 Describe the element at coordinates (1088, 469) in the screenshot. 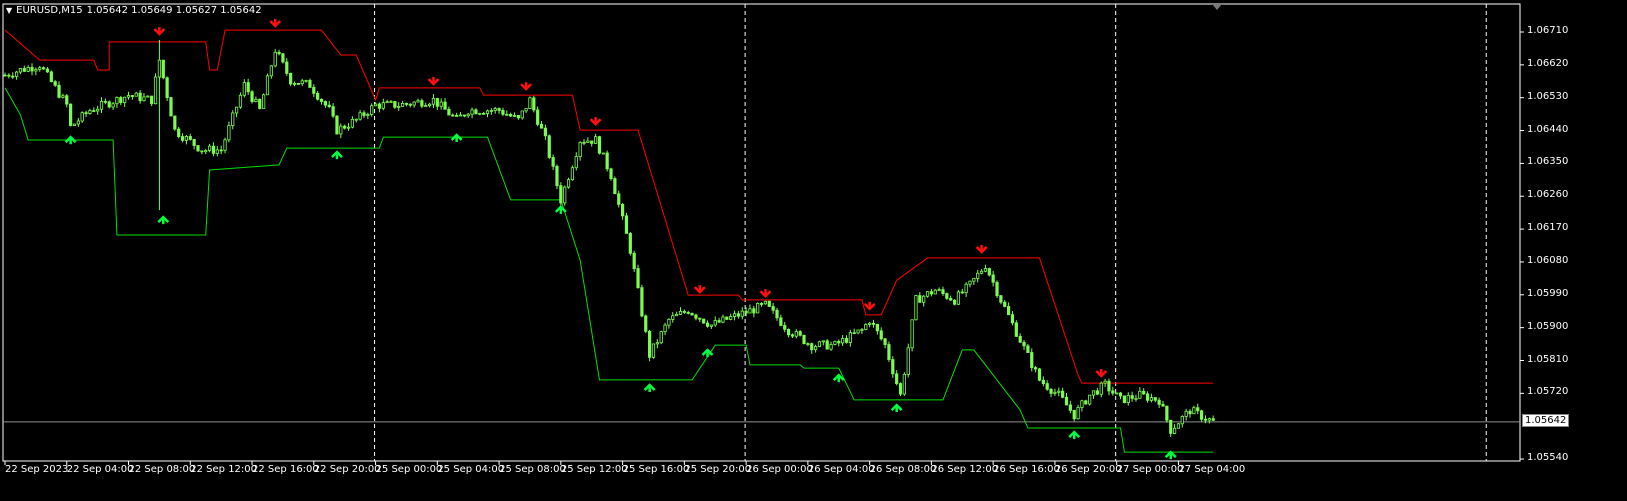

I see `x-tick-label: 26 Sep 20:00` at that location.